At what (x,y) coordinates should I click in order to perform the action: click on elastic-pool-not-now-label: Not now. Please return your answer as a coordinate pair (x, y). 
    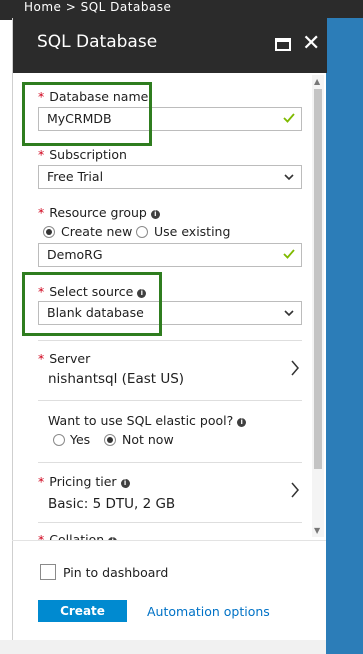
    Looking at the image, I should click on (148, 439).